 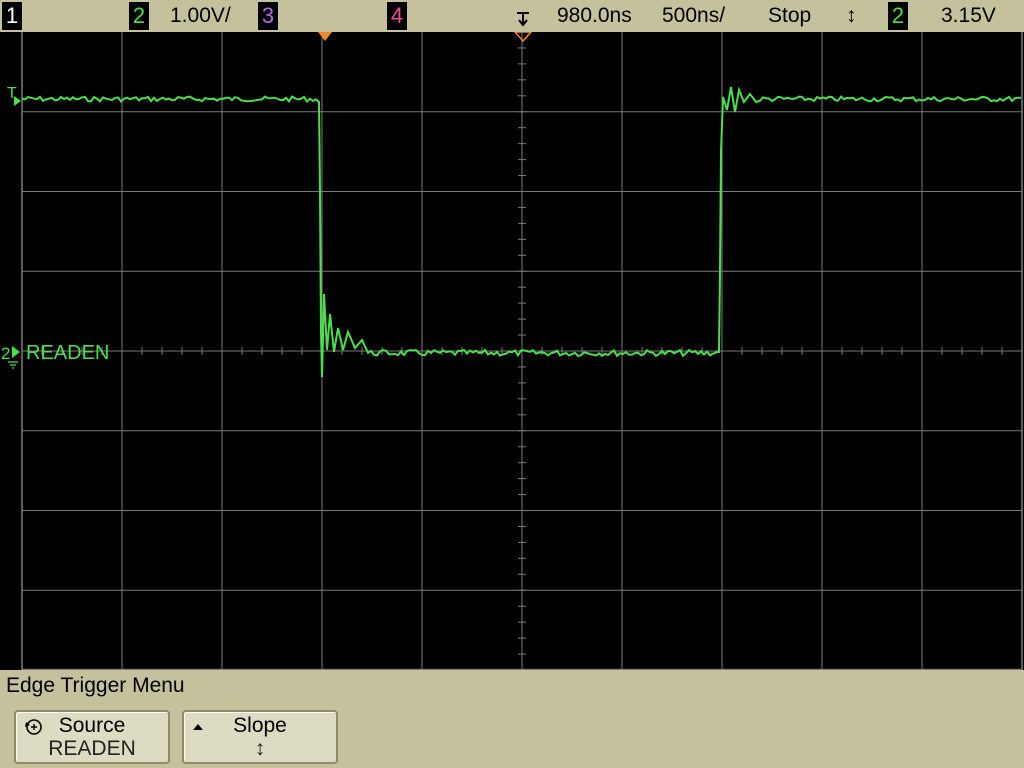 I want to click on trigger-source-indicator: 2, so click(x=898, y=16).